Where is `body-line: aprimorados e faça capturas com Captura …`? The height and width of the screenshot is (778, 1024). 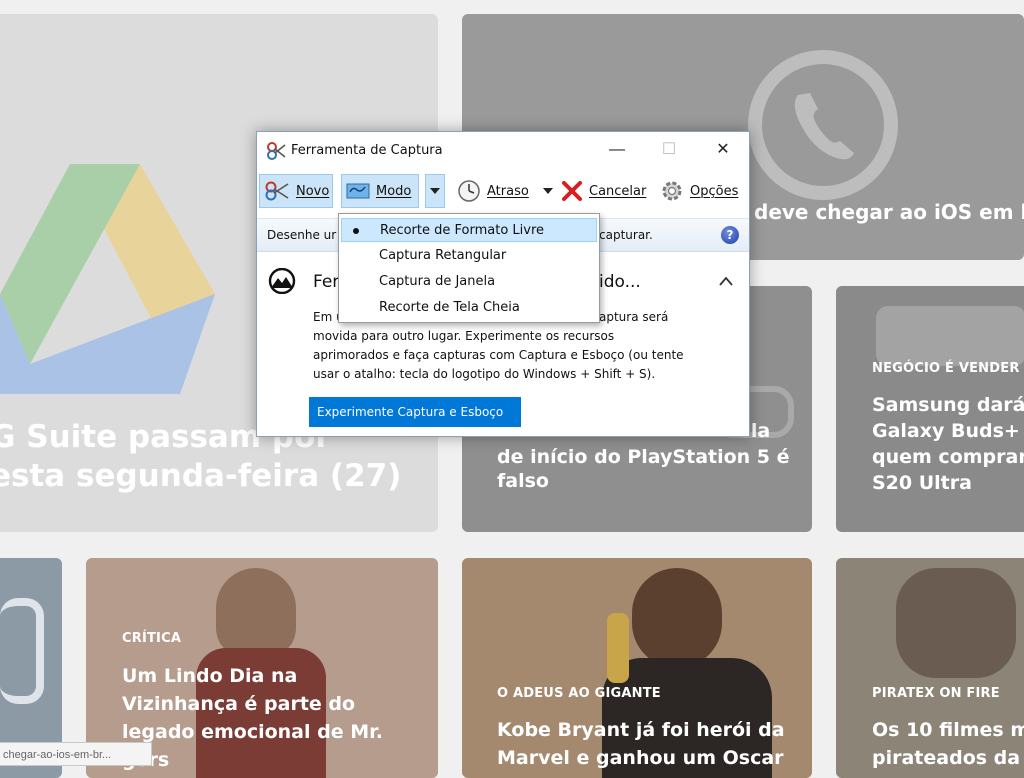
body-line: aprimorados e faça capturas com Captura … is located at coordinates (498, 355).